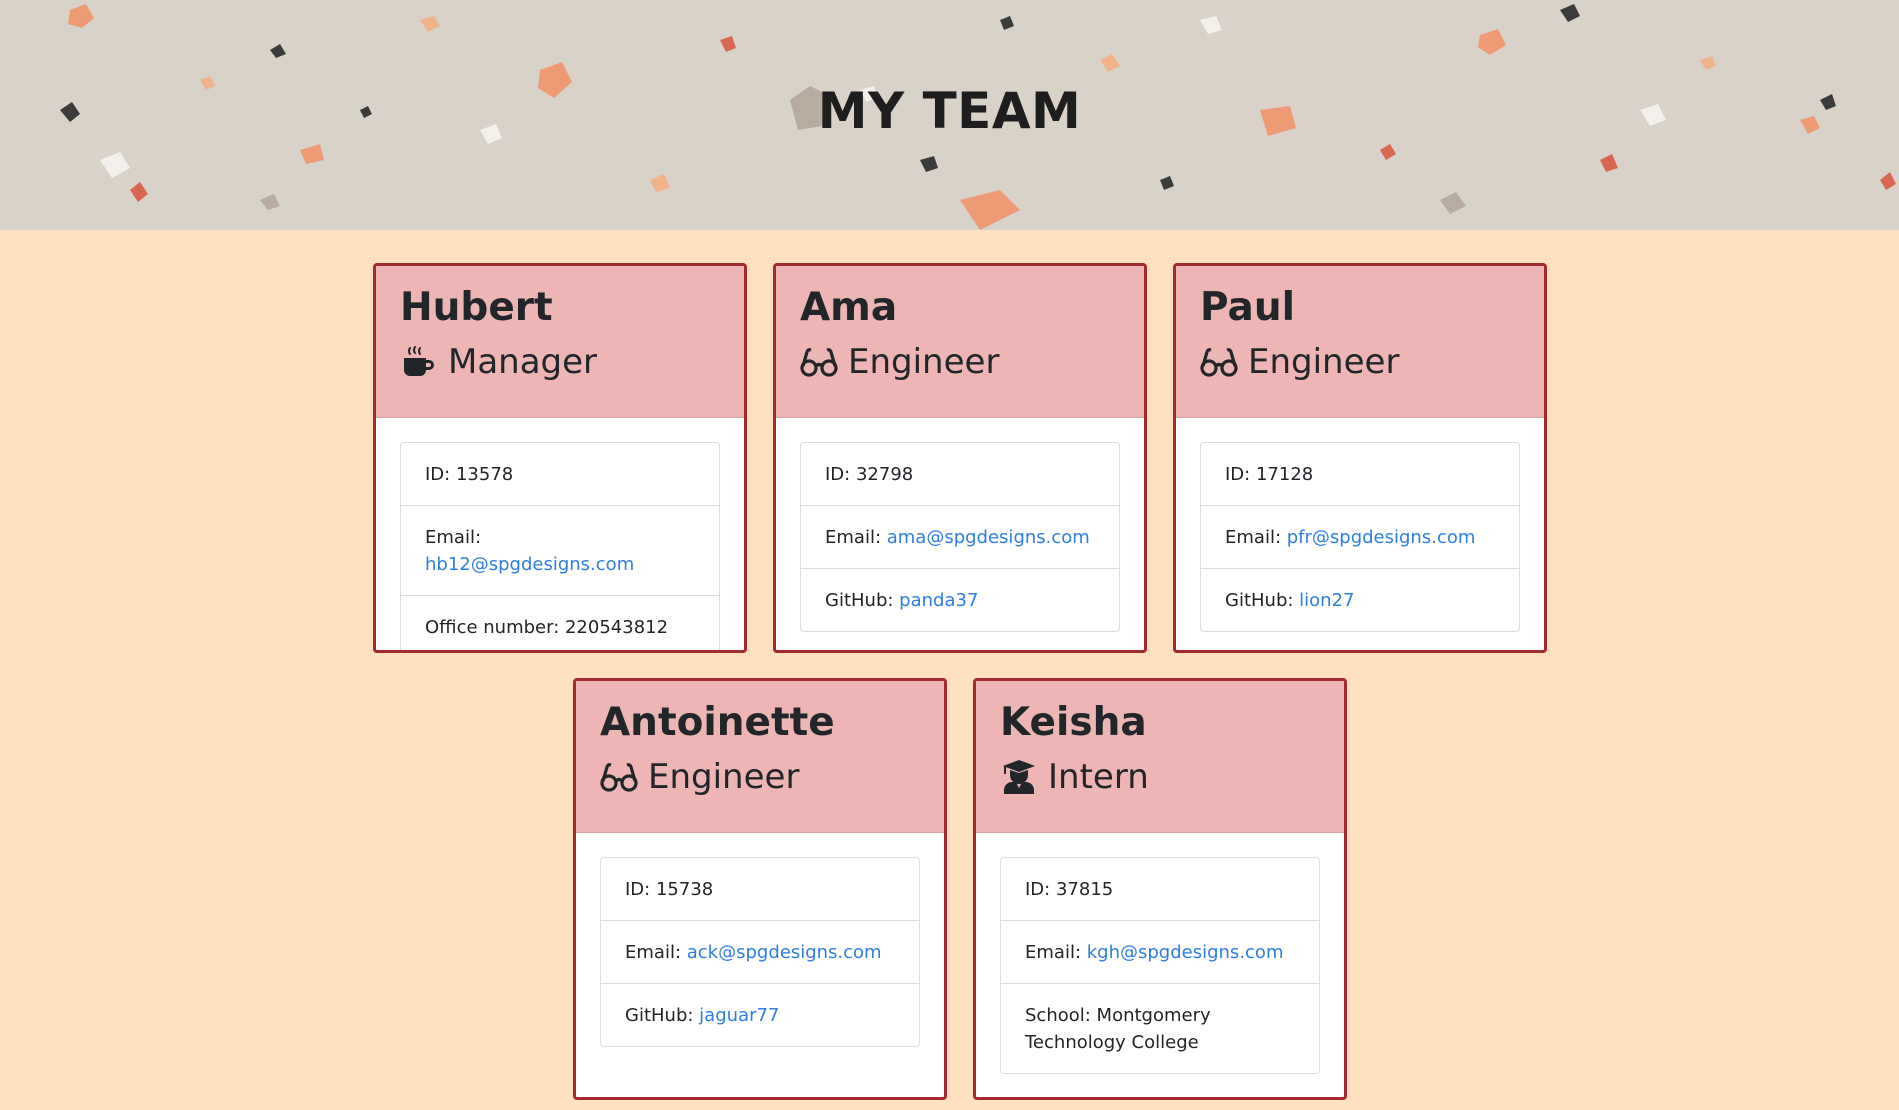 The width and height of the screenshot is (1899, 1110). Describe the element at coordinates (1098, 776) in the screenshot. I see `role-label: Intern` at that location.